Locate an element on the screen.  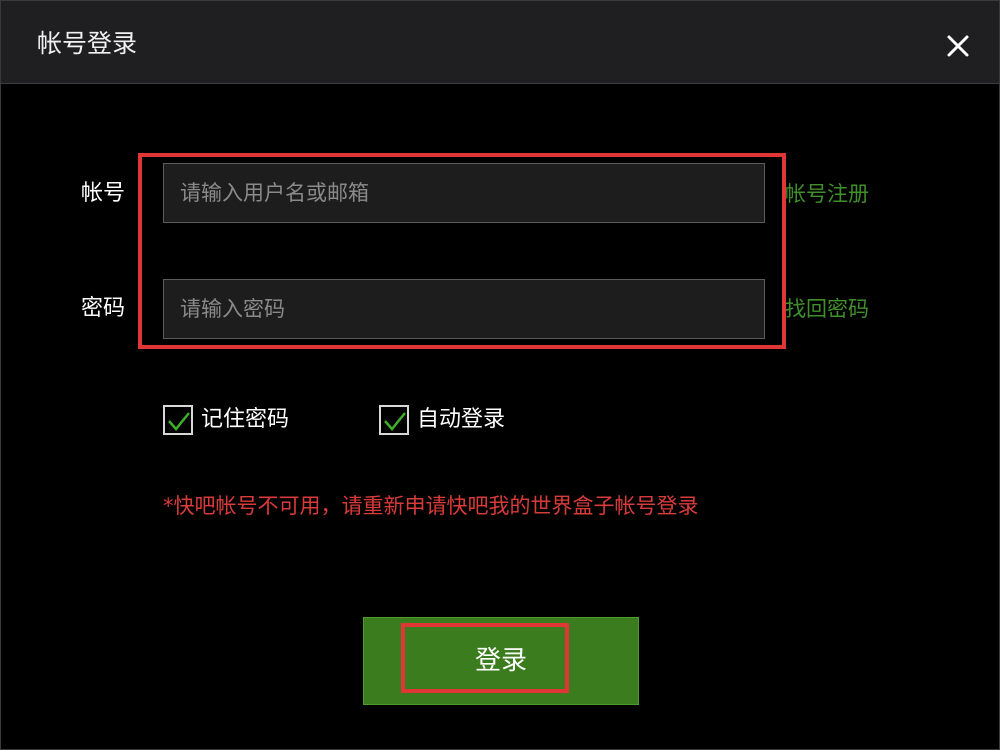
login-button-label: 登录 is located at coordinates (500, 661).